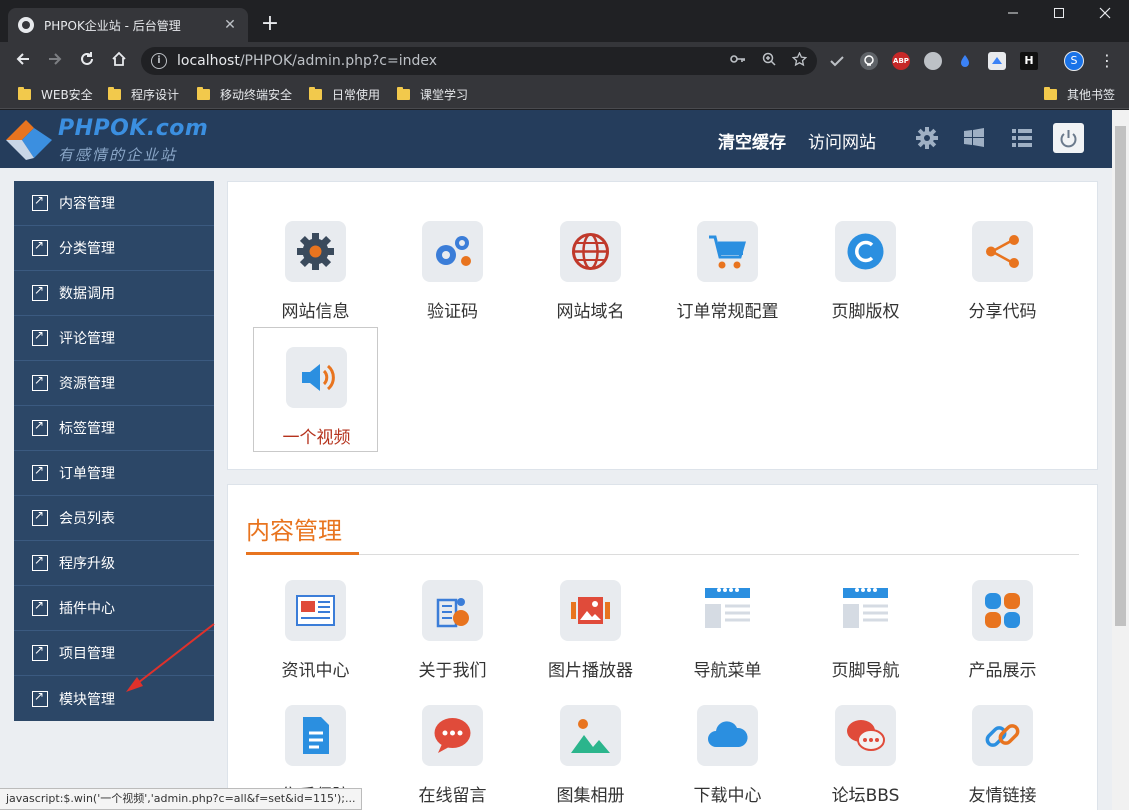  I want to click on star-icon, so click(799, 60).